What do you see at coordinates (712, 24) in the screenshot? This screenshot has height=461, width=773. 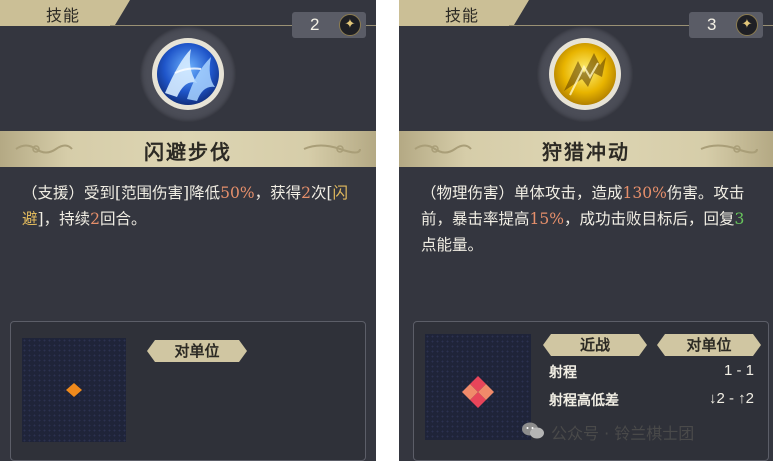 I see `cost-value: 3` at bounding box center [712, 24].